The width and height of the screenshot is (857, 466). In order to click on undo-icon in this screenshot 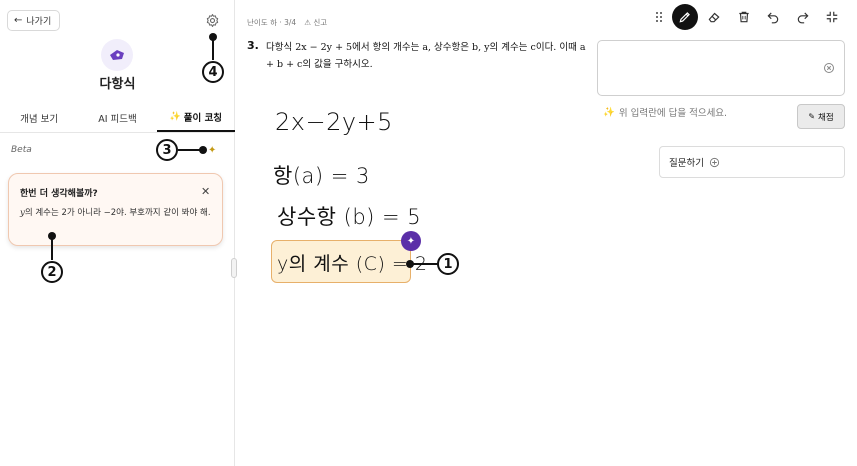, I will do `click(773, 17)`.